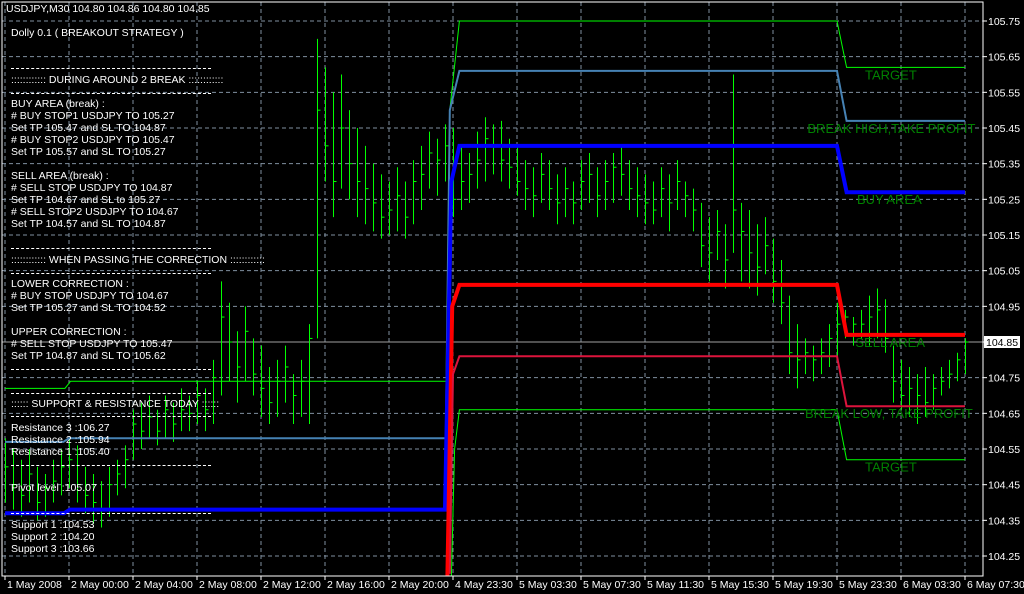  What do you see at coordinates (1004, 93) in the screenshot?
I see `y-tick-label: 105.55` at bounding box center [1004, 93].